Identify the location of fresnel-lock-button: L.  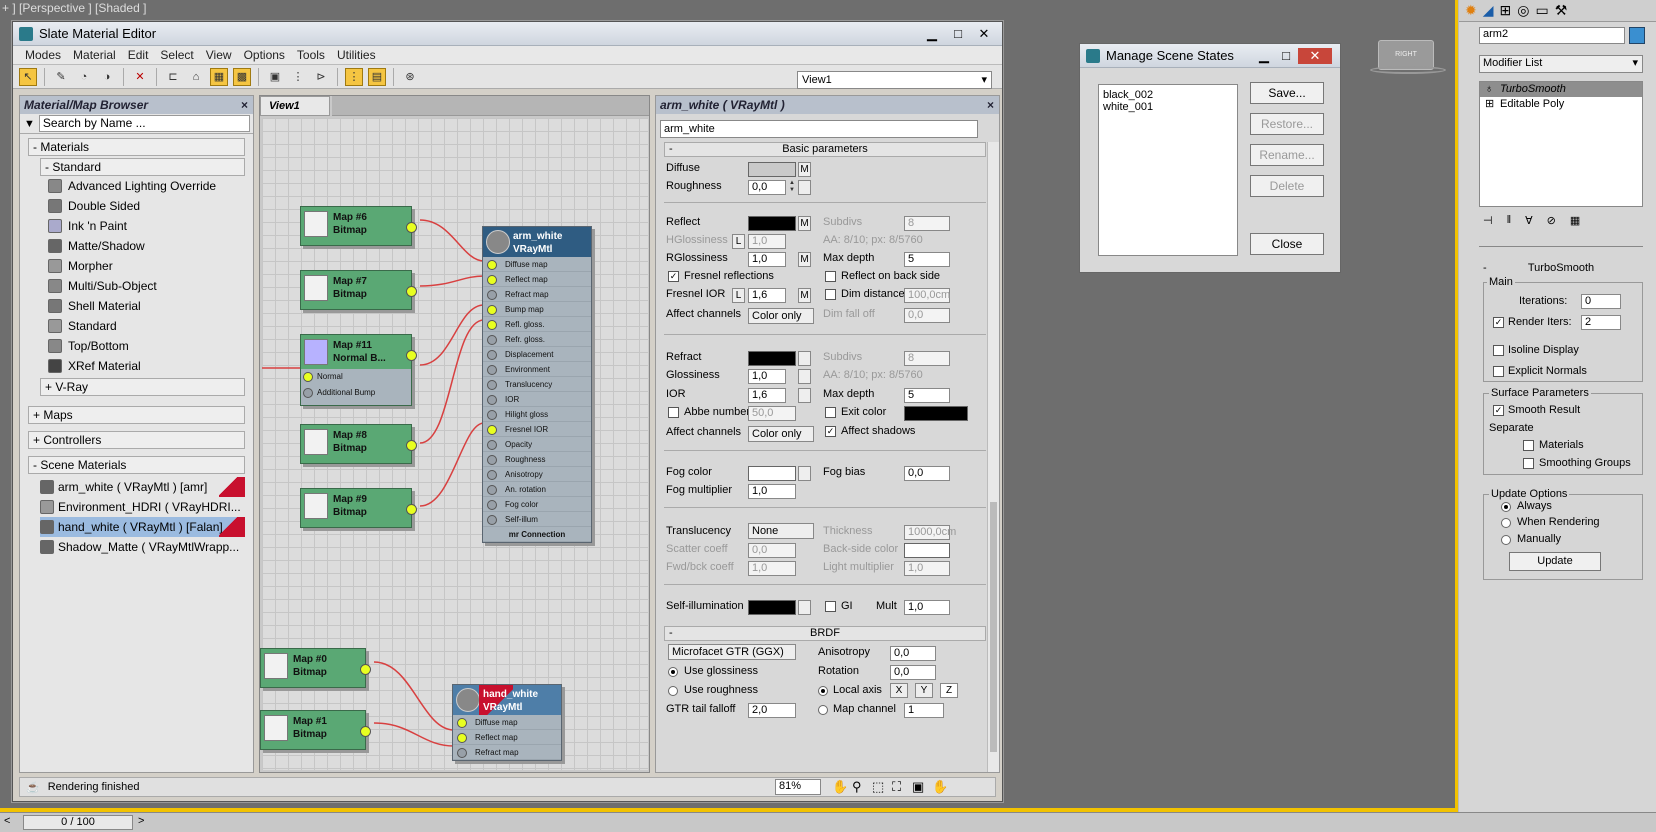
(738, 295).